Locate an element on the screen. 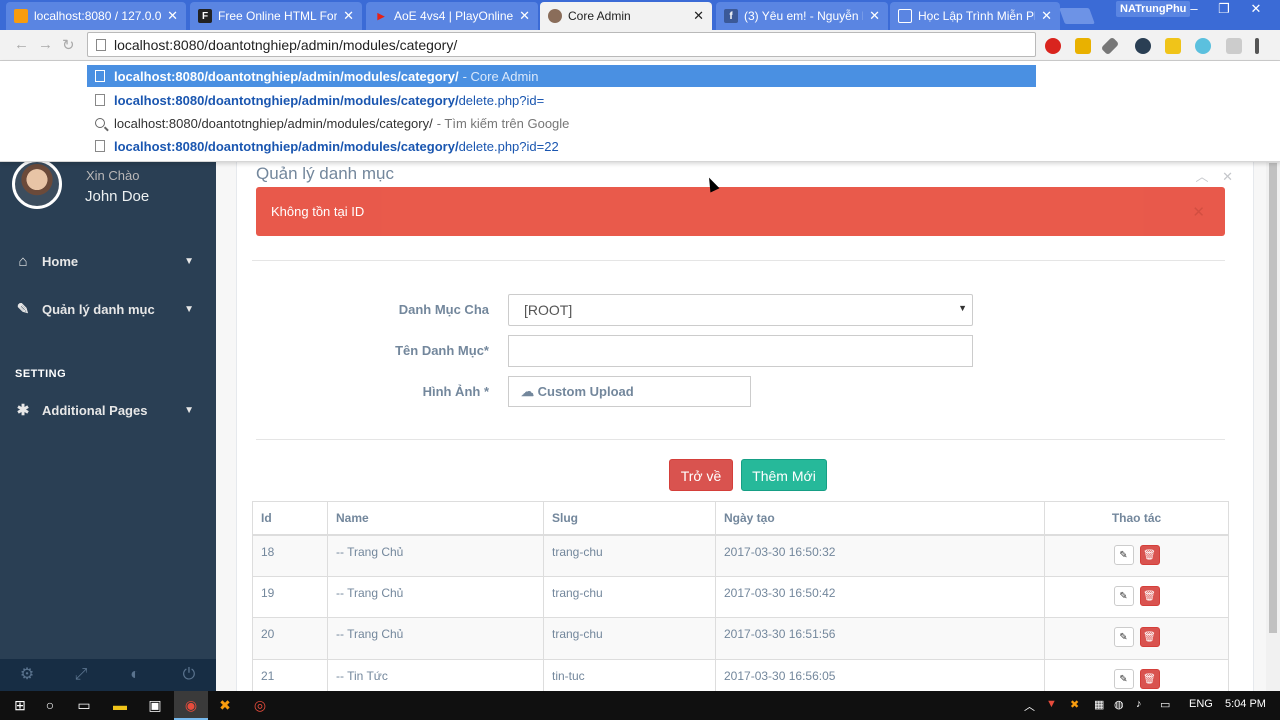 This screenshot has height=720, width=1280. tab-title: localhost:8080 / 127.0.0.1 is located at coordinates (98, 16).